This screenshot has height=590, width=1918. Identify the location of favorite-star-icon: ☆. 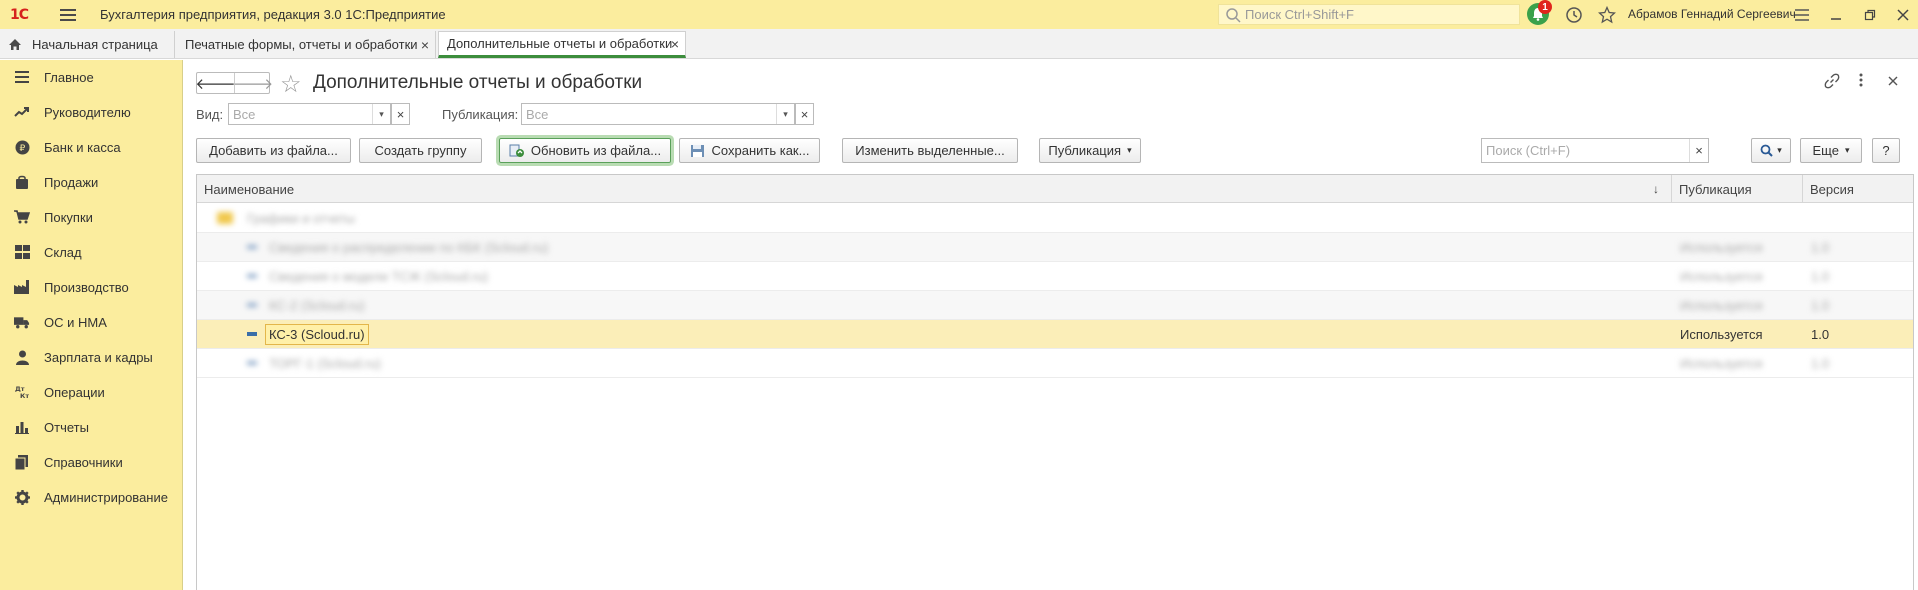
(291, 84).